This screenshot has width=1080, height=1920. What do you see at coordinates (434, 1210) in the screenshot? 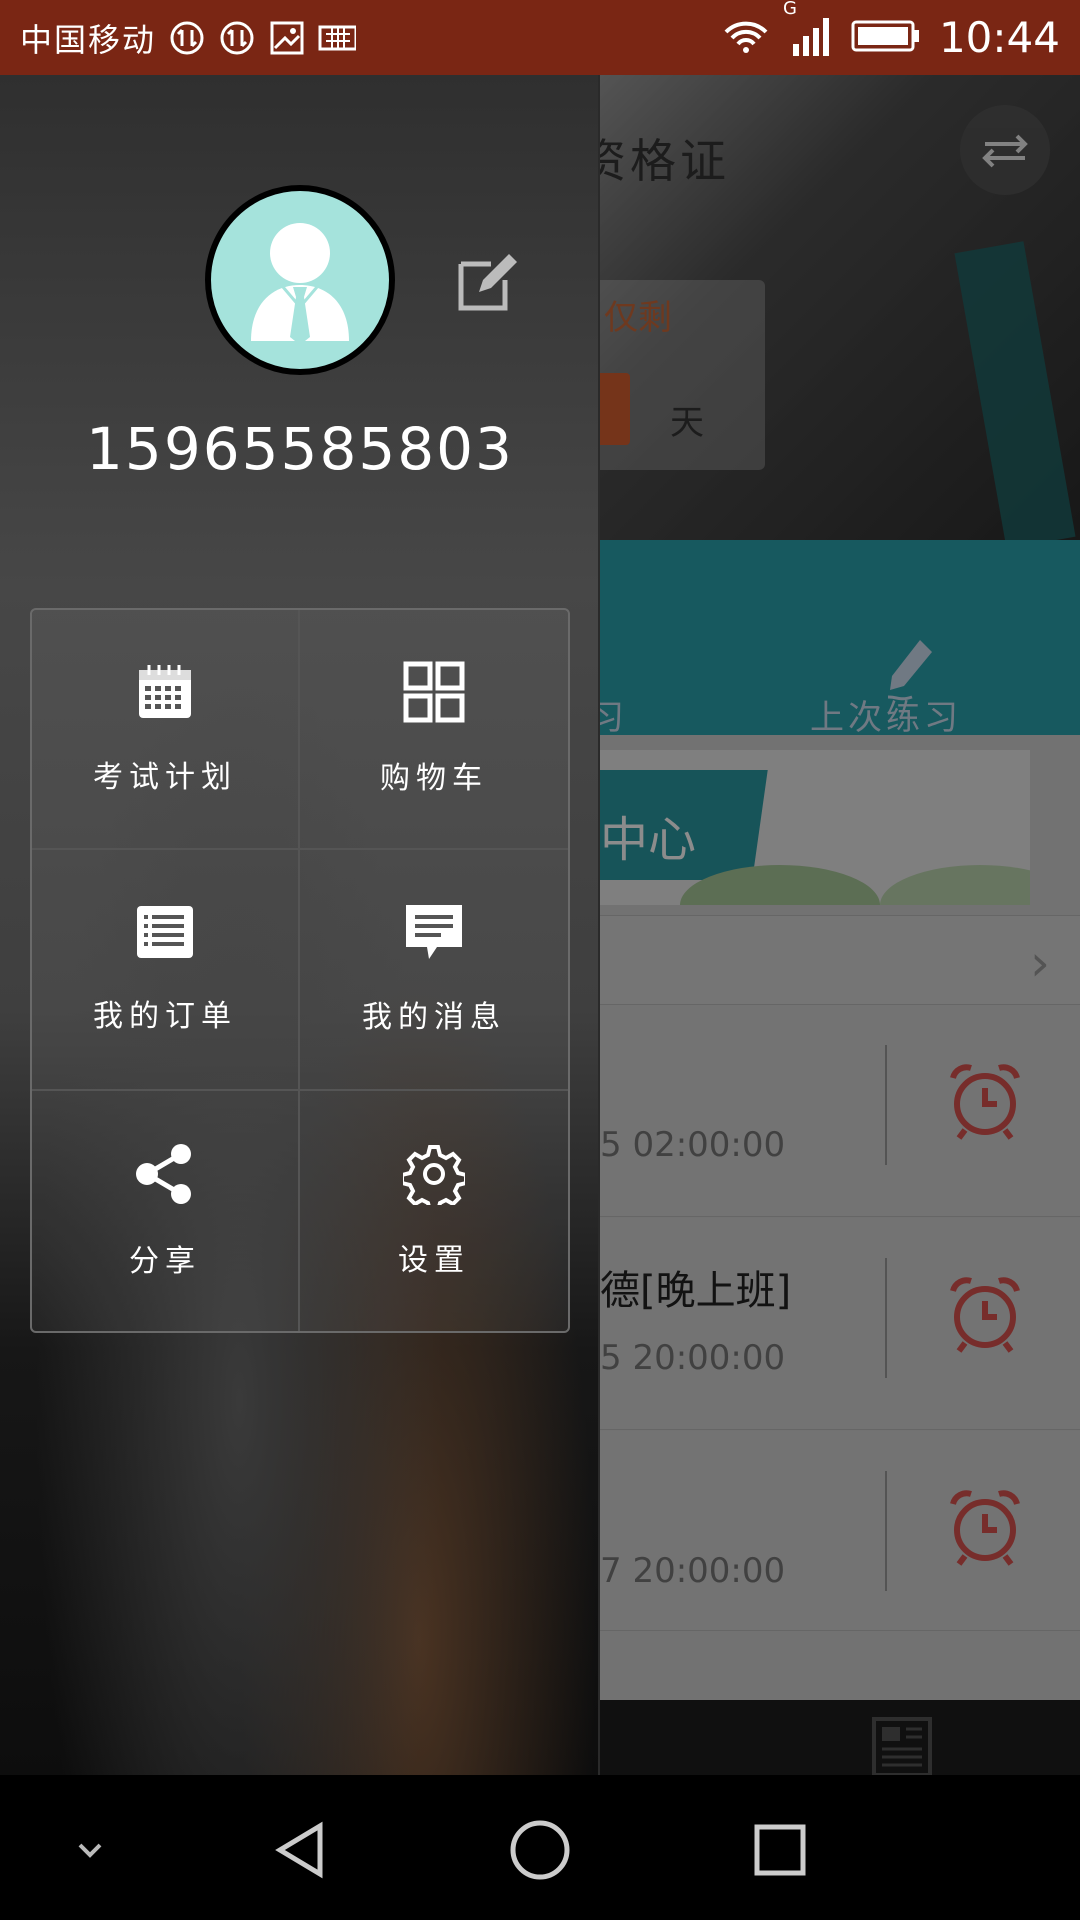
I see `menu-settings: 设置` at bounding box center [434, 1210].